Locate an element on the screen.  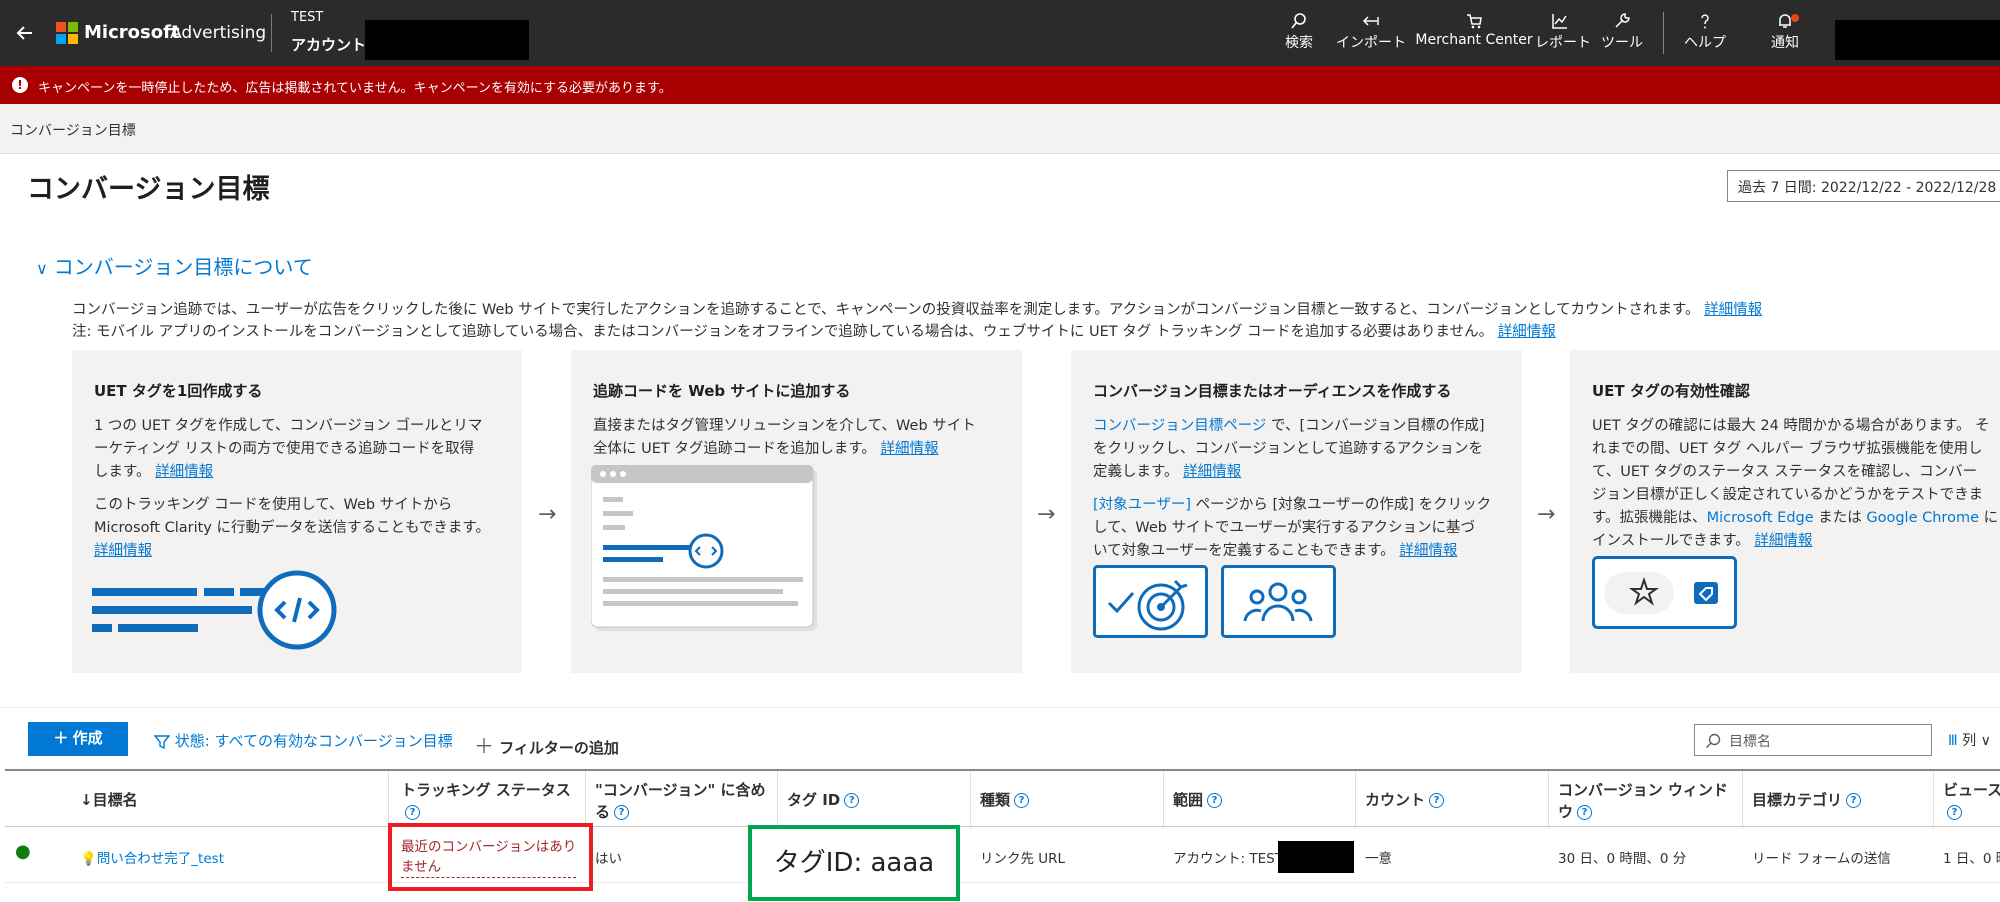
column-header-tag-id: タグ ID? is located at coordinates (823, 800).